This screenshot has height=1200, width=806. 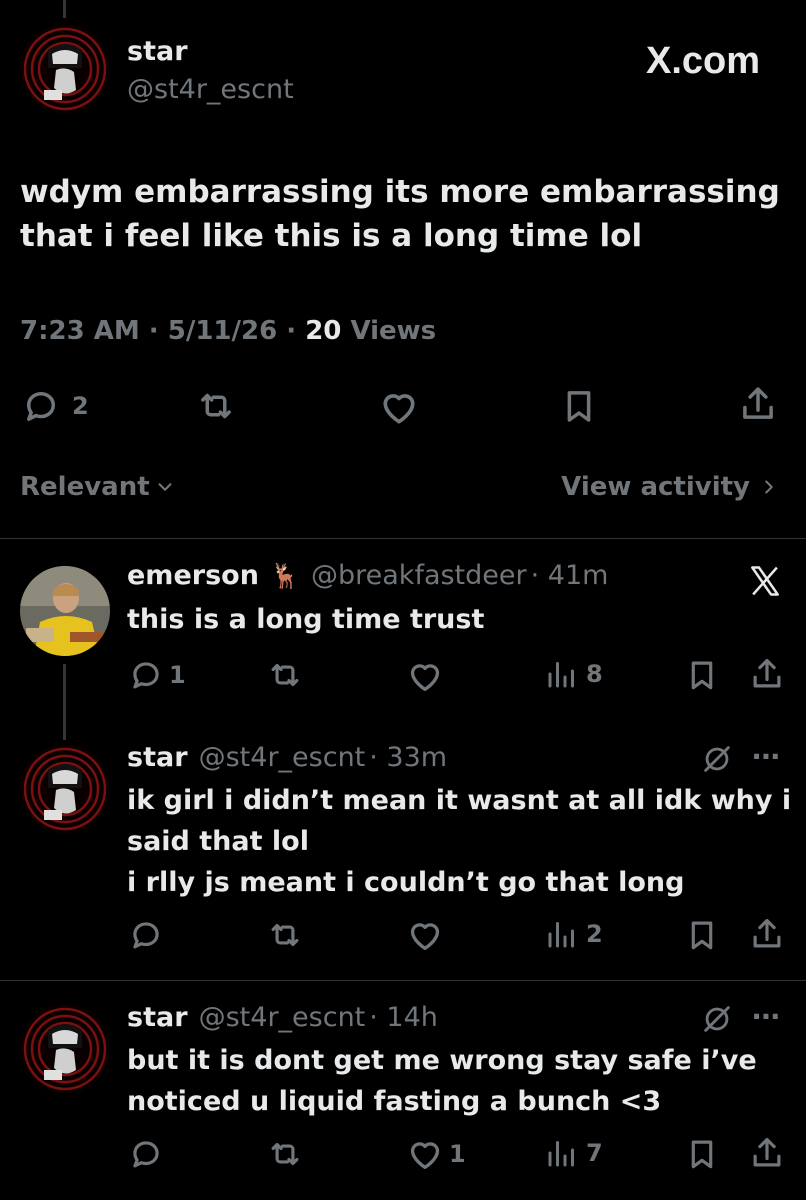 I want to click on reply-header: emerson 🦌 @breakfastdeer · 41m, so click(x=367, y=575).